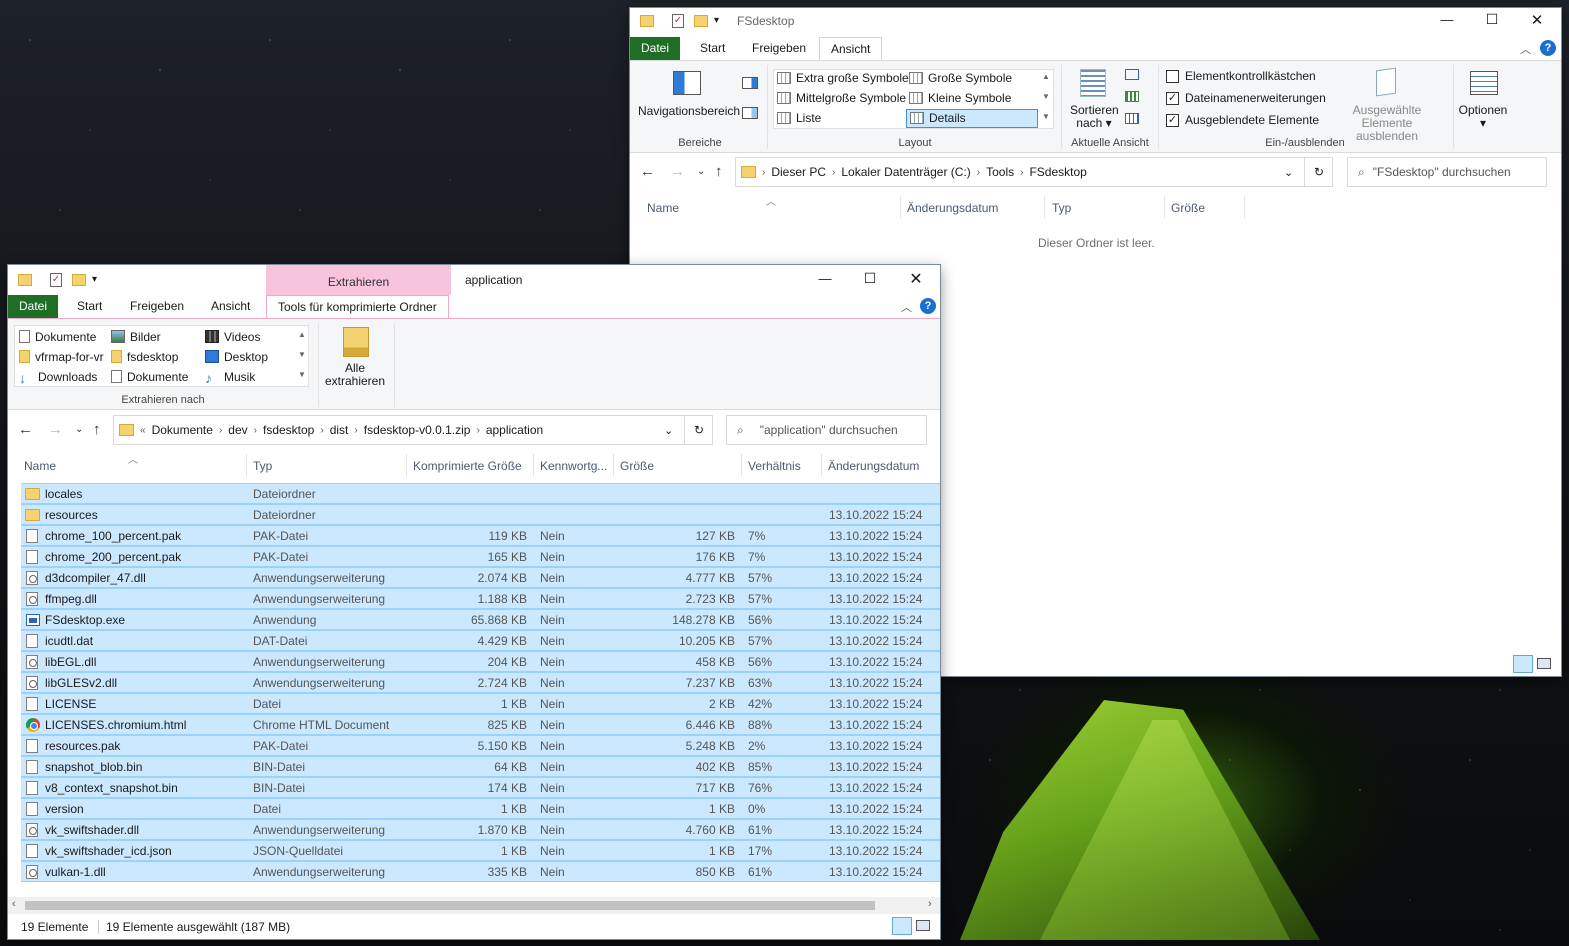  What do you see at coordinates (873, 466) in the screenshot?
I see `column-header-date: Änderungsdatum` at bounding box center [873, 466].